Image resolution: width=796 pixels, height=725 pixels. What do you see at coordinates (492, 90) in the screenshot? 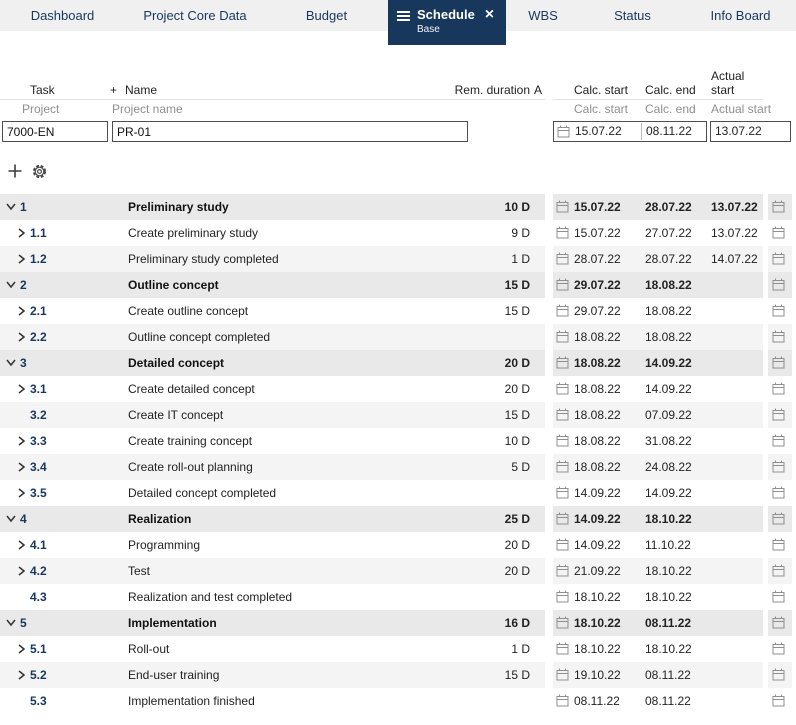
I see `column-header-rem-duration: Rem. duration` at bounding box center [492, 90].